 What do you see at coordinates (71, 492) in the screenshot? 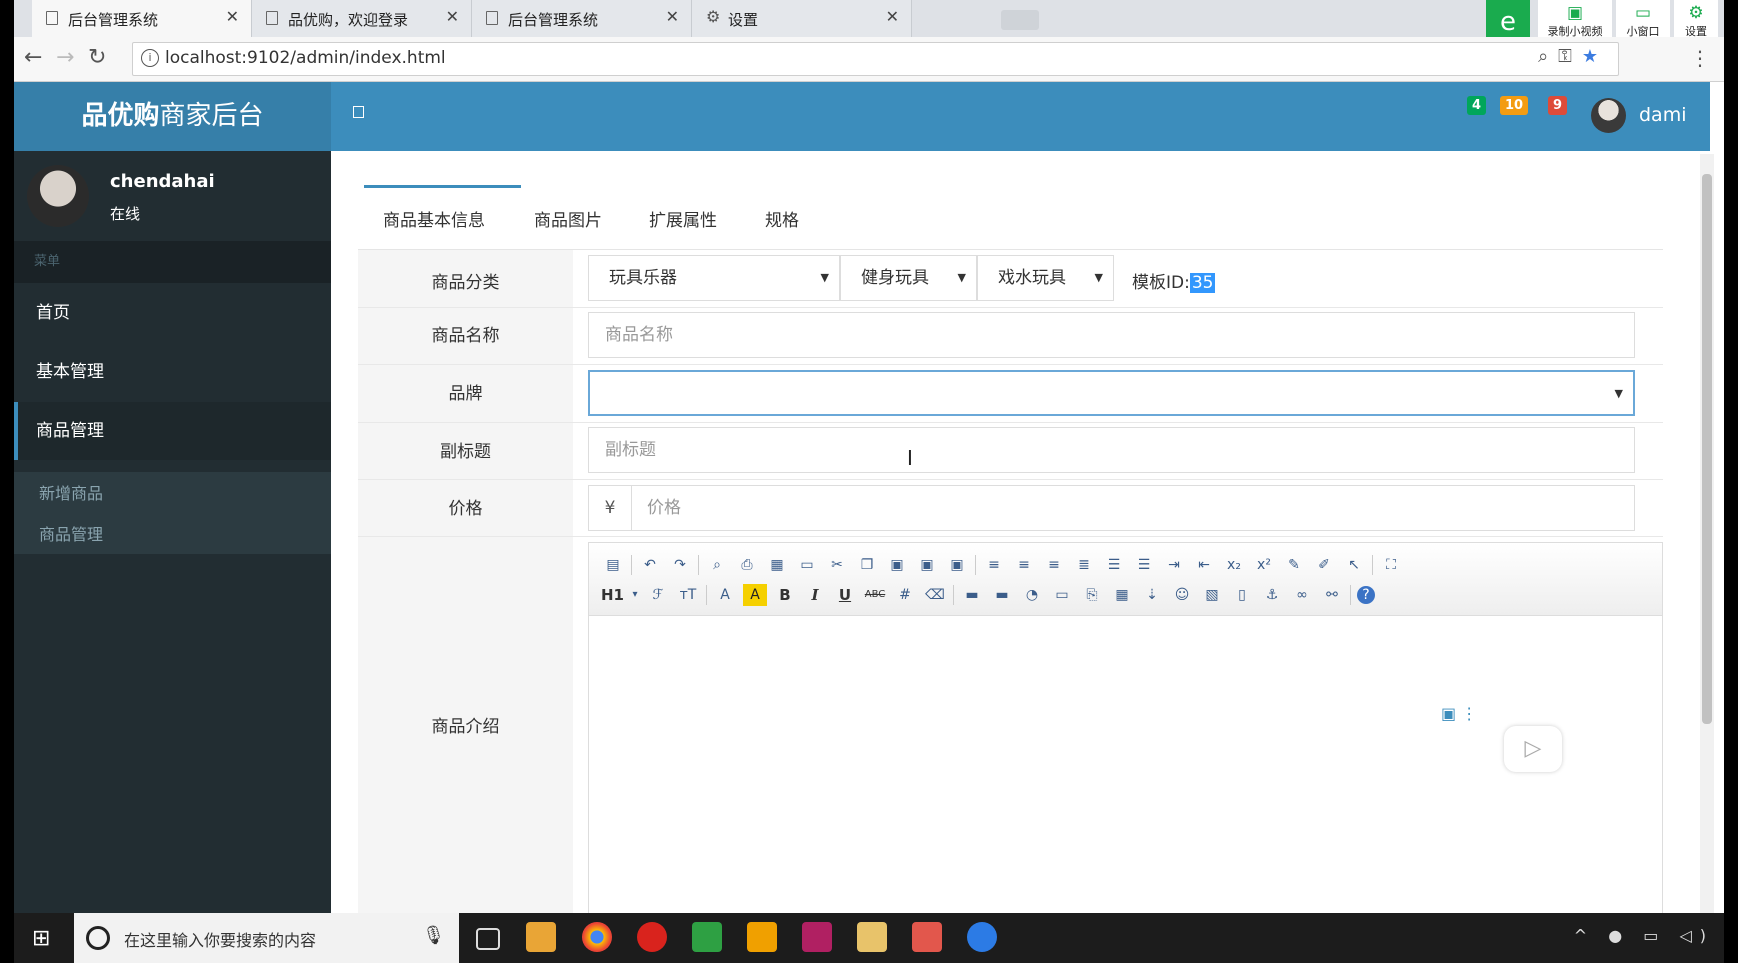
I see `sidebar-subitem-add-goods: 新增商品` at bounding box center [71, 492].